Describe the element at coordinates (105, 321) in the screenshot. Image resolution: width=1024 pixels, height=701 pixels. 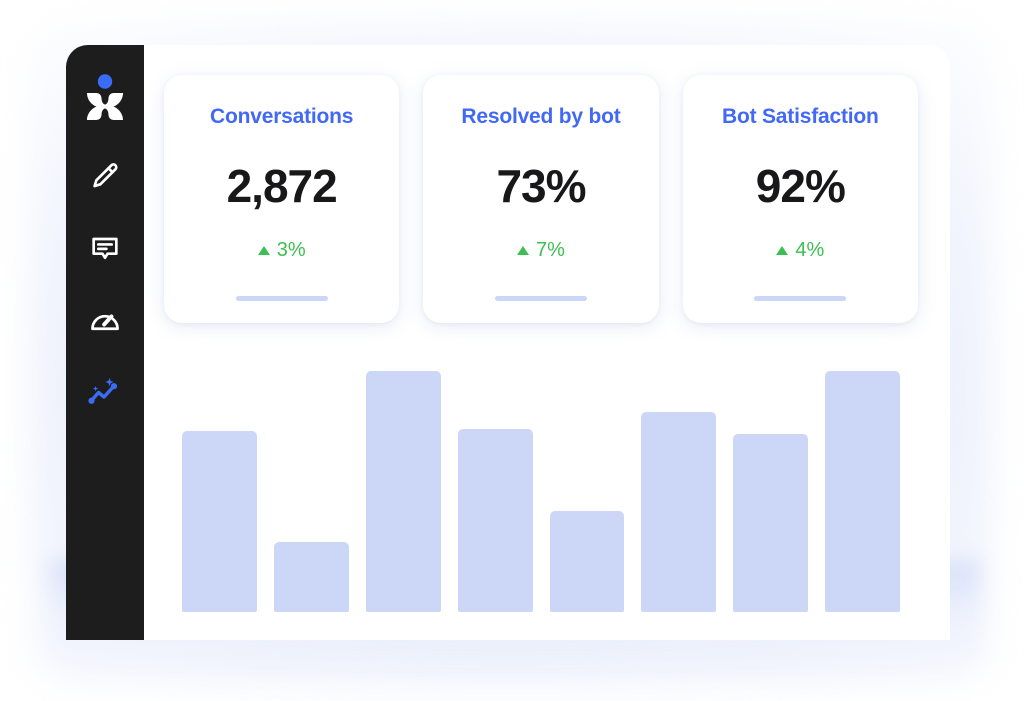
I see `gauge-speed-icon` at that location.